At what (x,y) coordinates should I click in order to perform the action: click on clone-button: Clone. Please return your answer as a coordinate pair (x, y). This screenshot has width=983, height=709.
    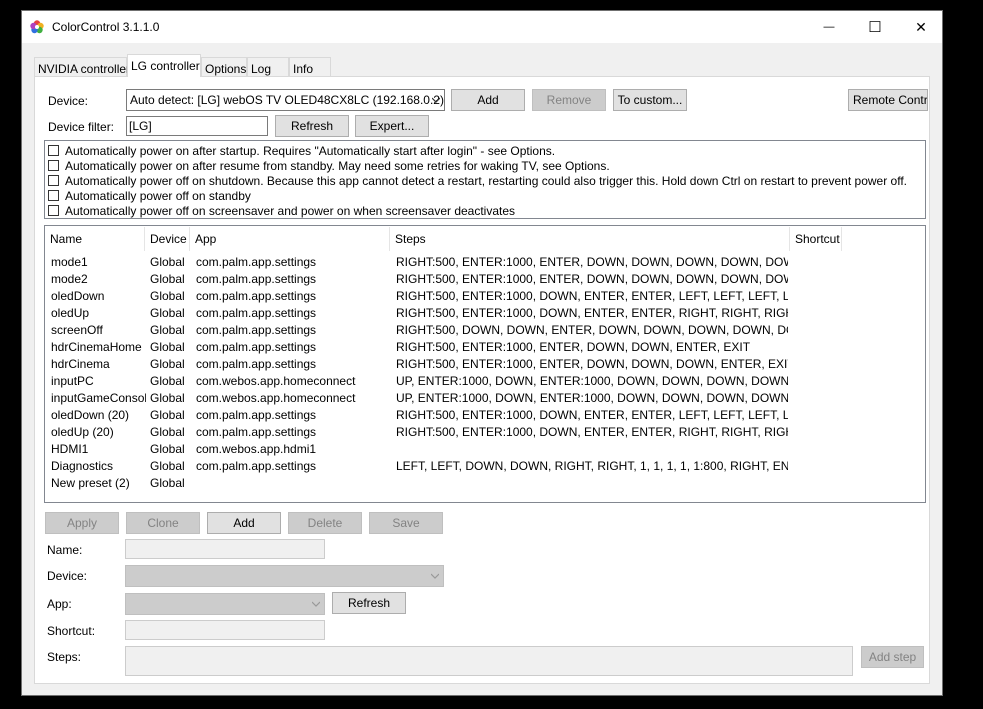
    Looking at the image, I should click on (163, 523).